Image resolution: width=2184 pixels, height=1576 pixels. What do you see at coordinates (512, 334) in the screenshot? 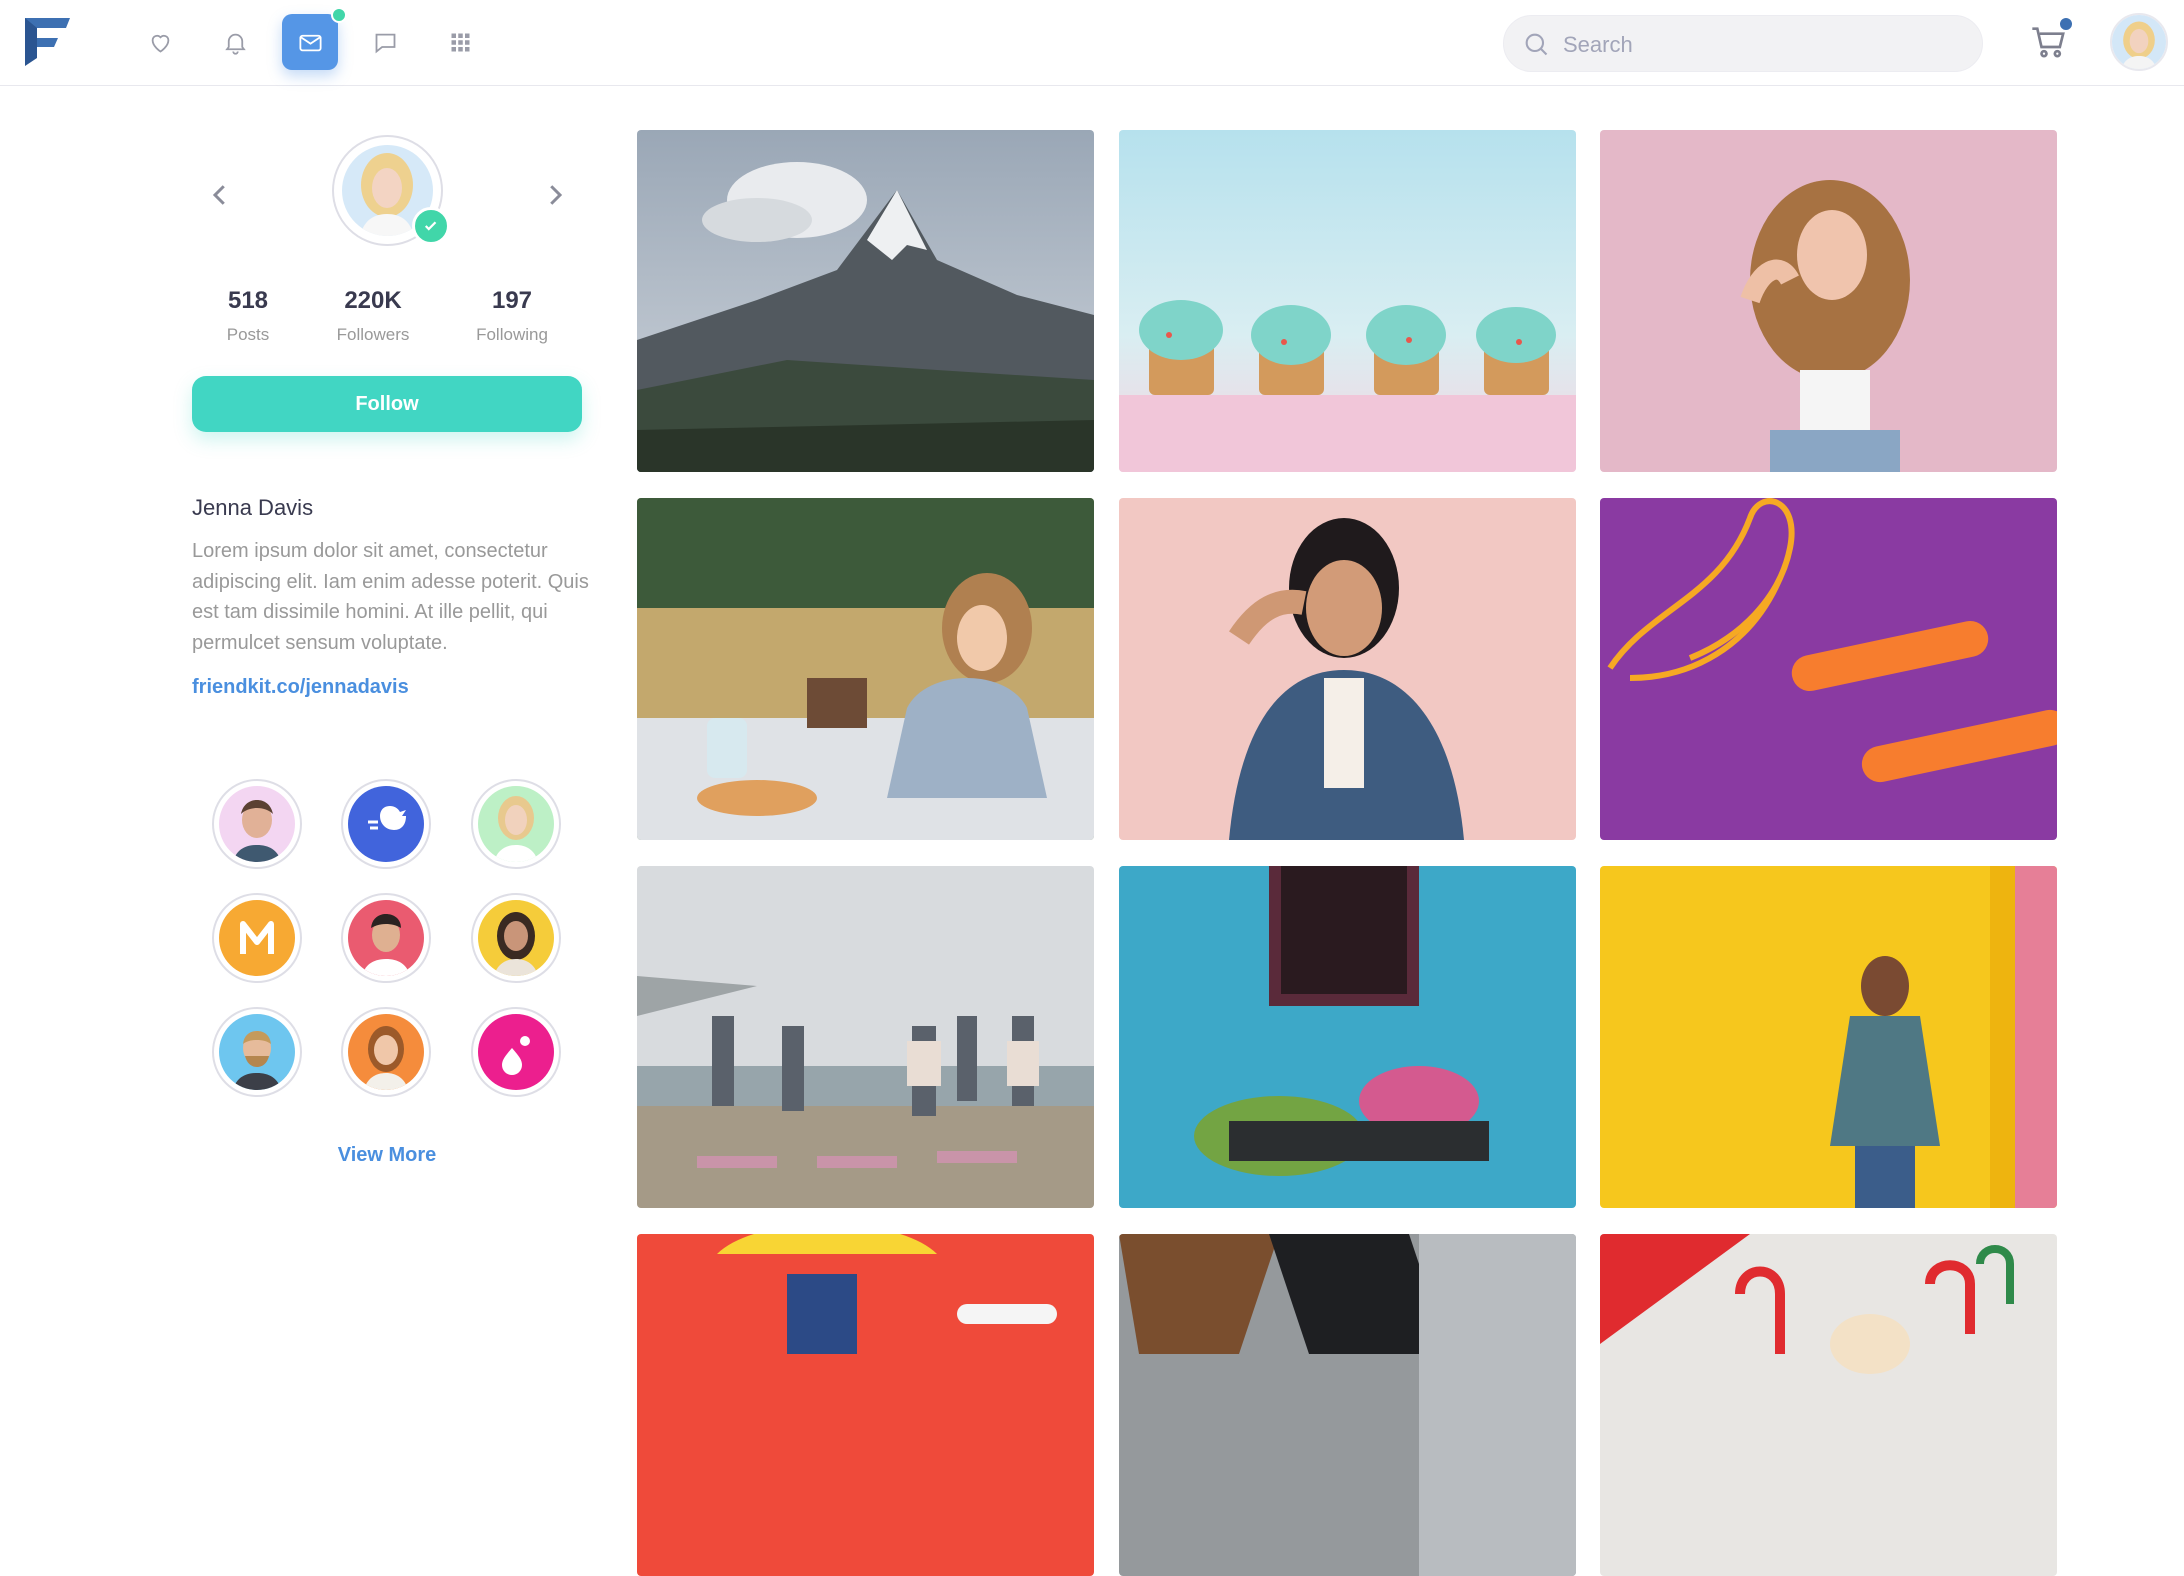
I see `stat-label: Following` at bounding box center [512, 334].